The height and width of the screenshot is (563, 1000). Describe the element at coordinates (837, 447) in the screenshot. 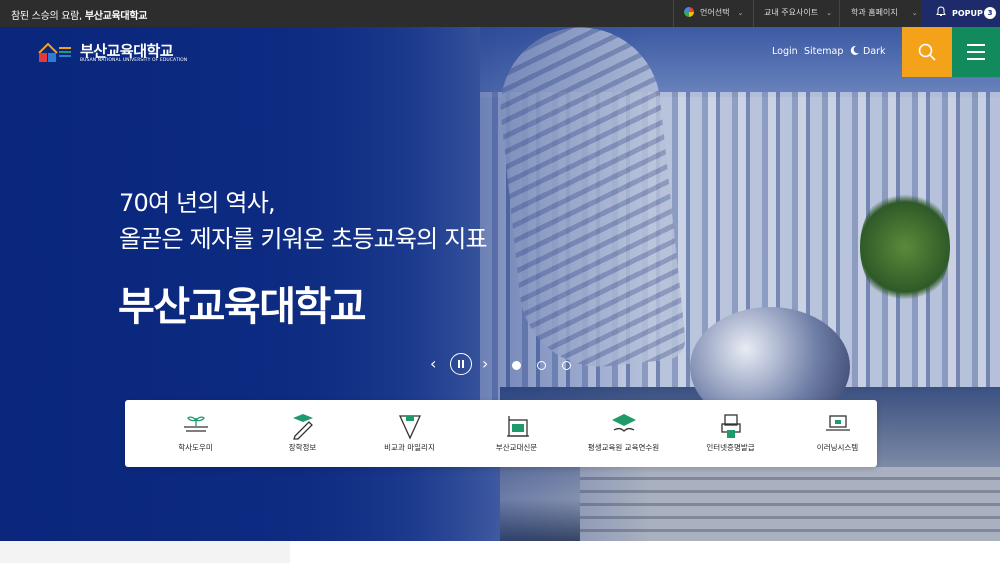

I see `quick-link-label: 이러닝시스템` at that location.